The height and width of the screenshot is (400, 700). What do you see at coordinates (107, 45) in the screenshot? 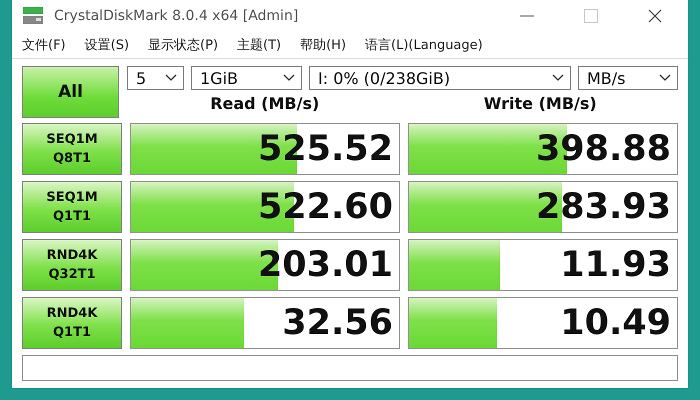
I see `menu-item: 设置(S)` at bounding box center [107, 45].